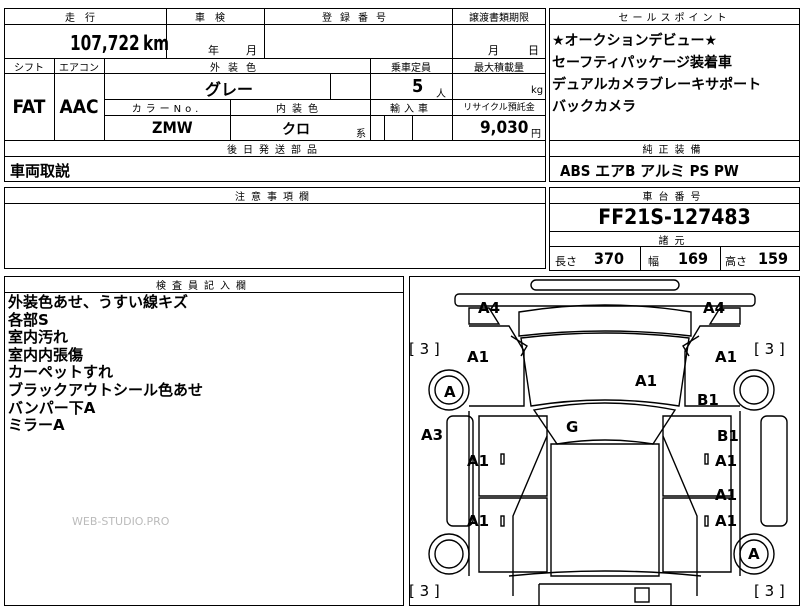 The height and width of the screenshot is (606, 800). I want to click on height-value: 159, so click(773, 258).